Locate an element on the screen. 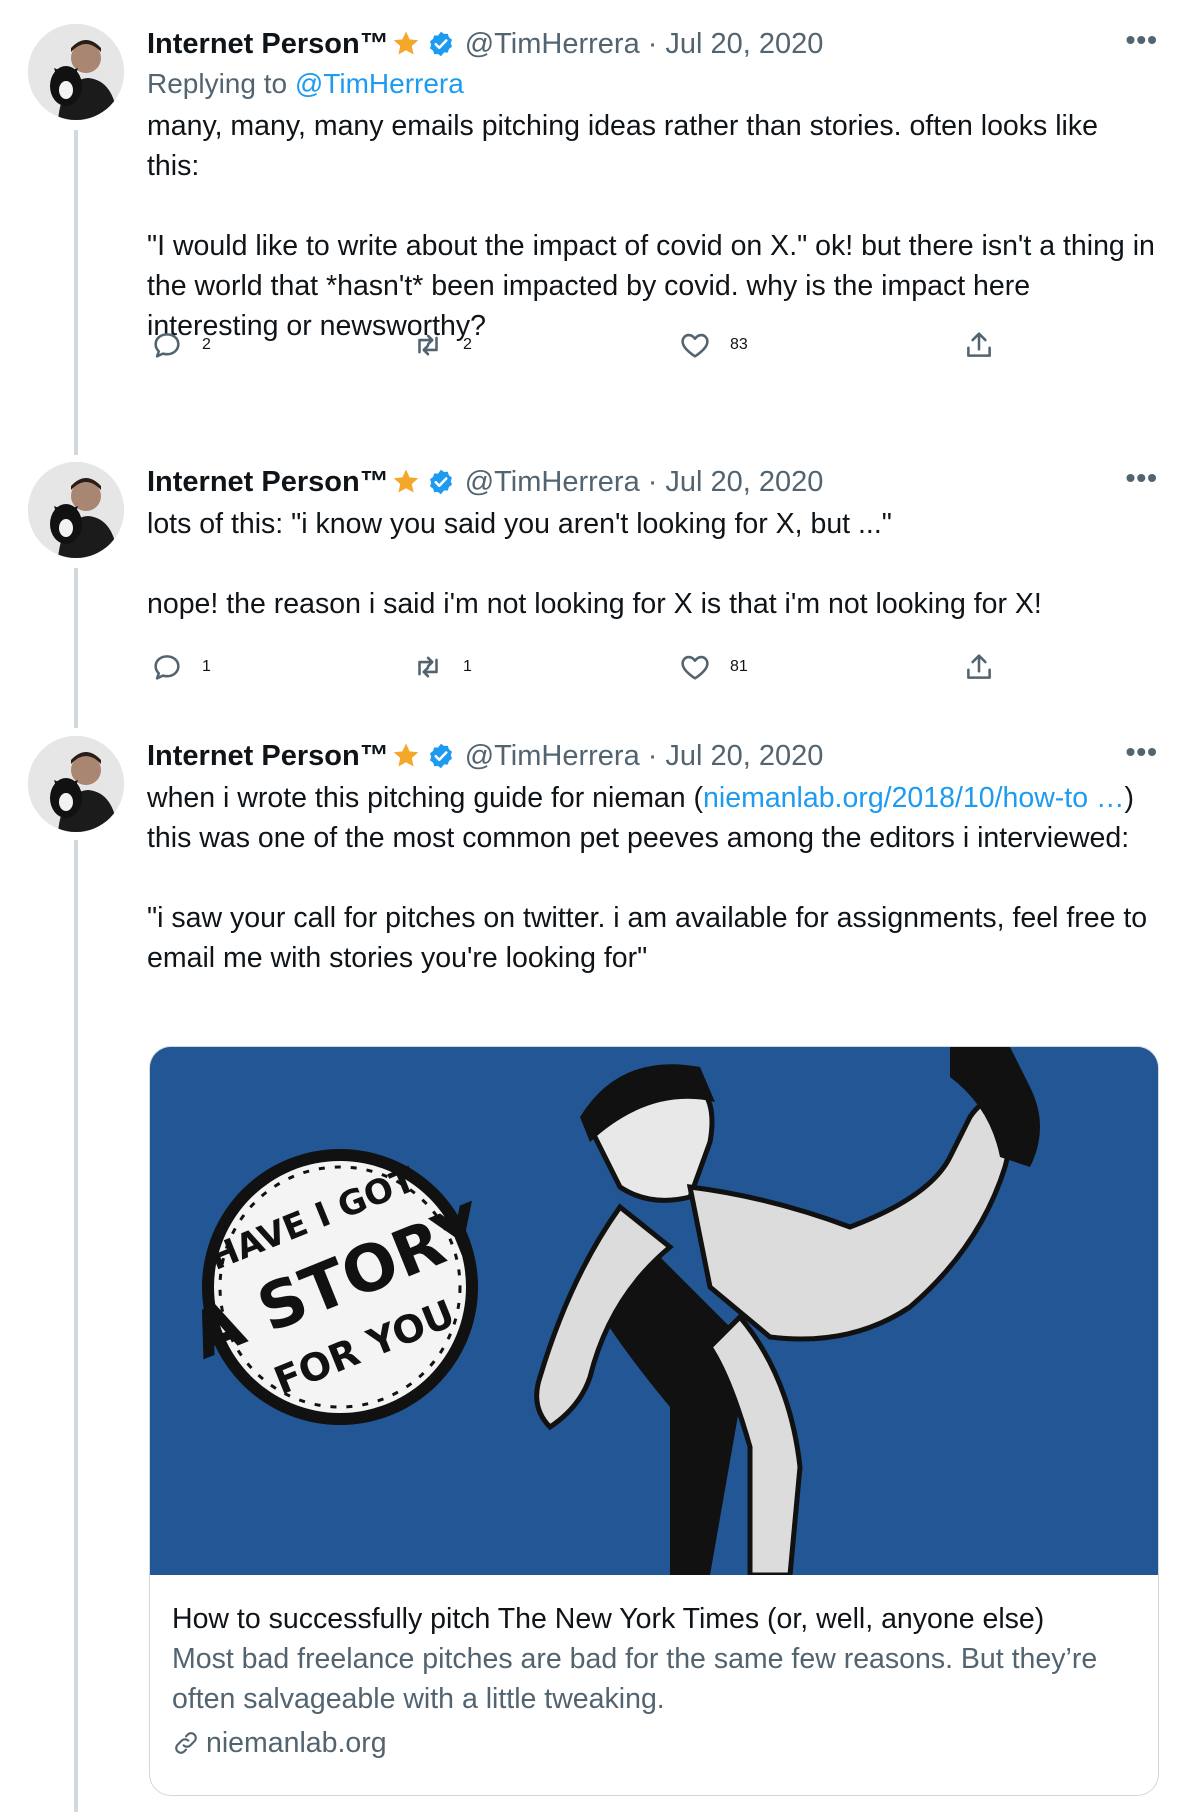 The height and width of the screenshot is (1812, 1182). like-count: 83 is located at coordinates (739, 344).